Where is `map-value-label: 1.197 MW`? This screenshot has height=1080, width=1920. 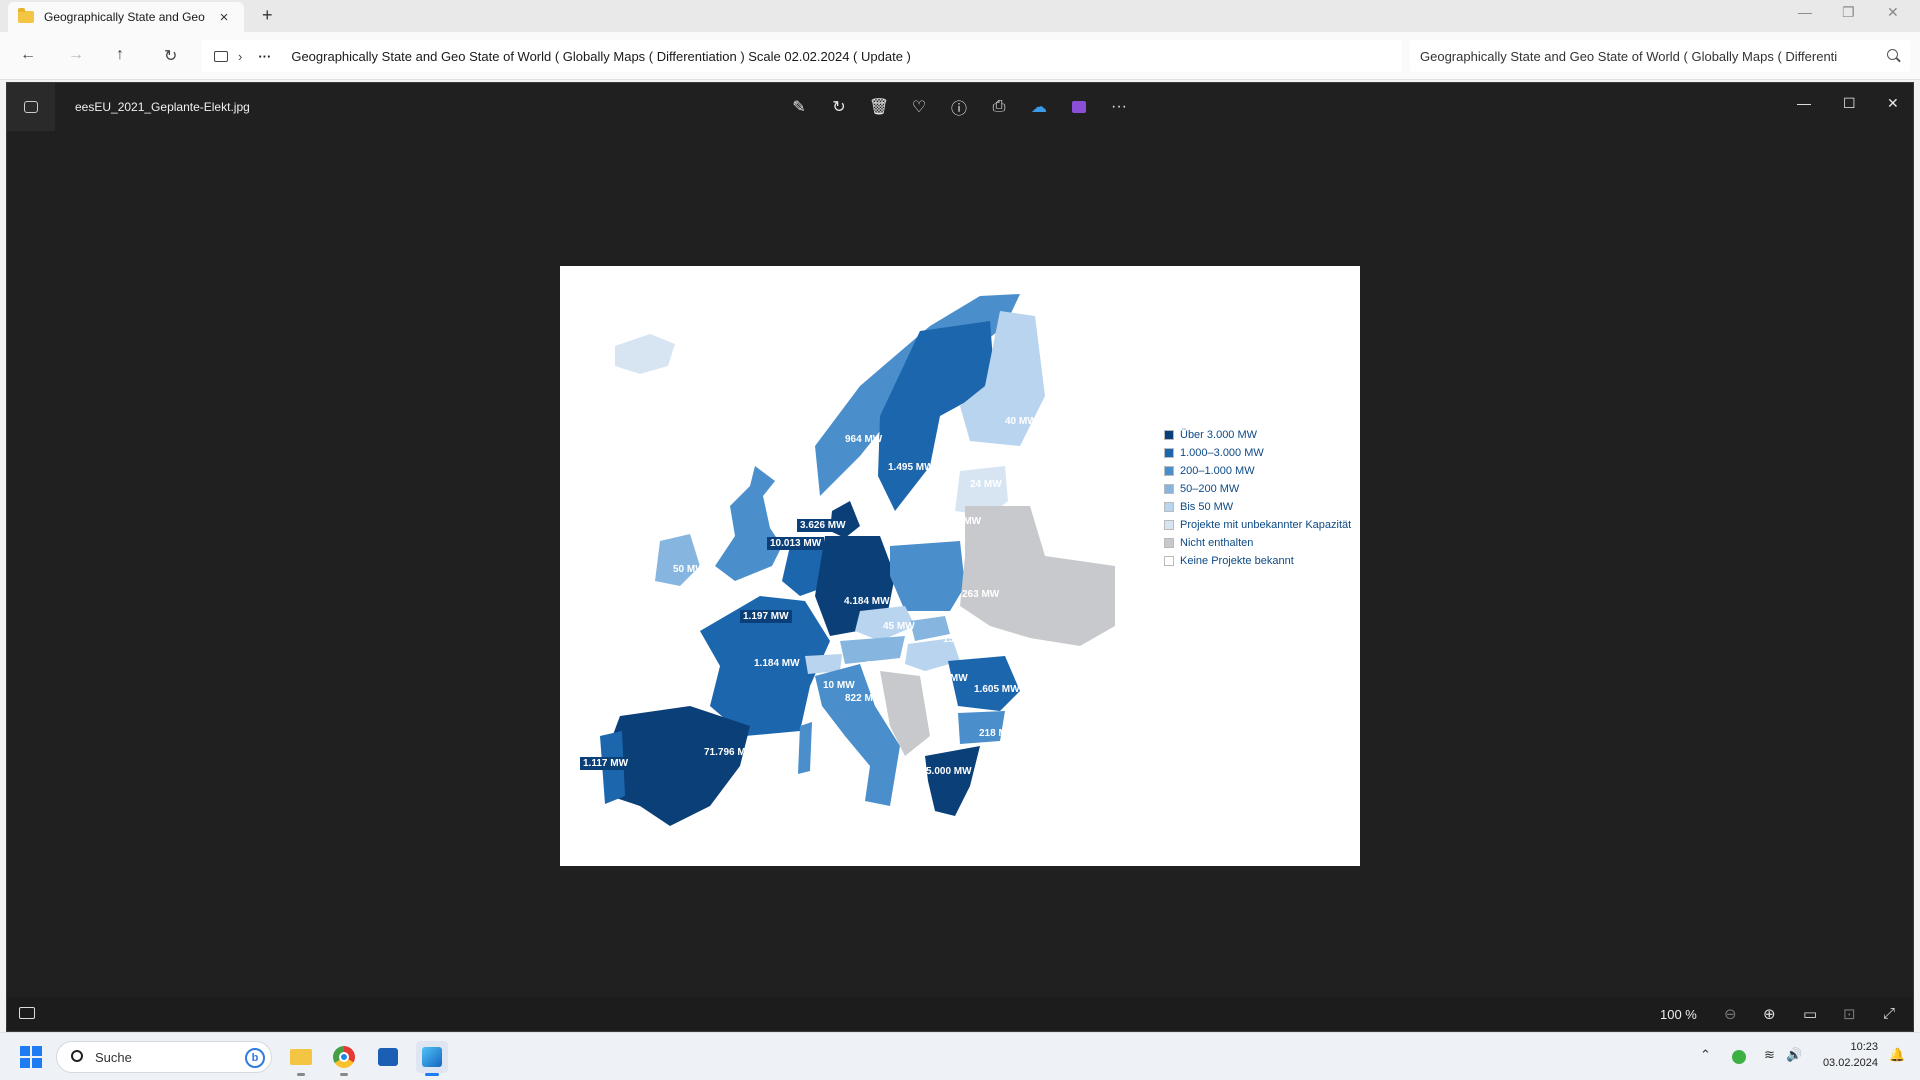 map-value-label: 1.197 MW is located at coordinates (766, 616).